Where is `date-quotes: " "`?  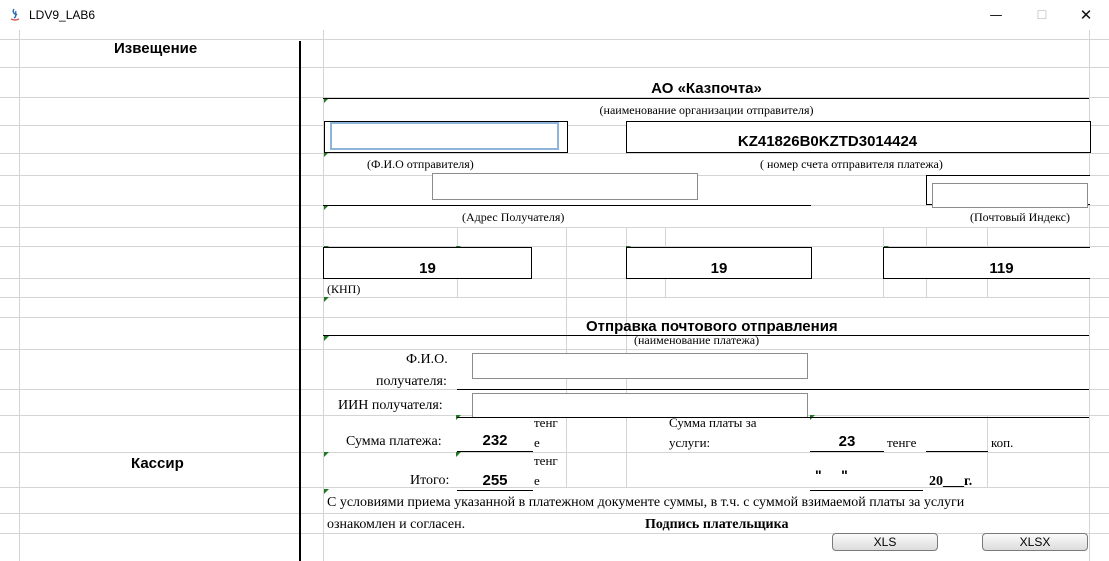 date-quotes: " " is located at coordinates (831, 475).